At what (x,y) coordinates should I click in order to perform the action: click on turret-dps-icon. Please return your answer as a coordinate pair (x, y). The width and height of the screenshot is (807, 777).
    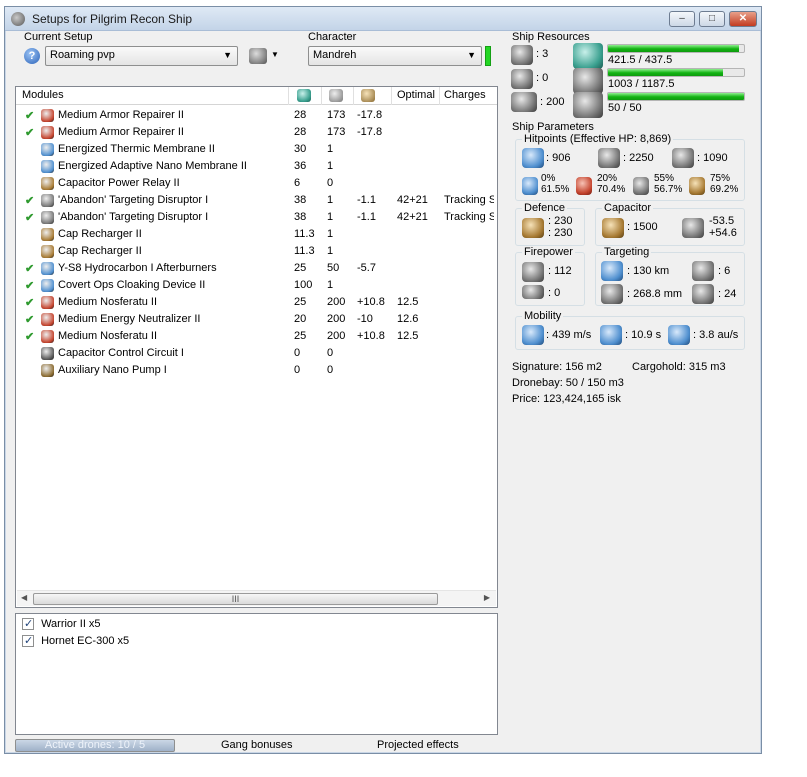
    Looking at the image, I should click on (533, 272).